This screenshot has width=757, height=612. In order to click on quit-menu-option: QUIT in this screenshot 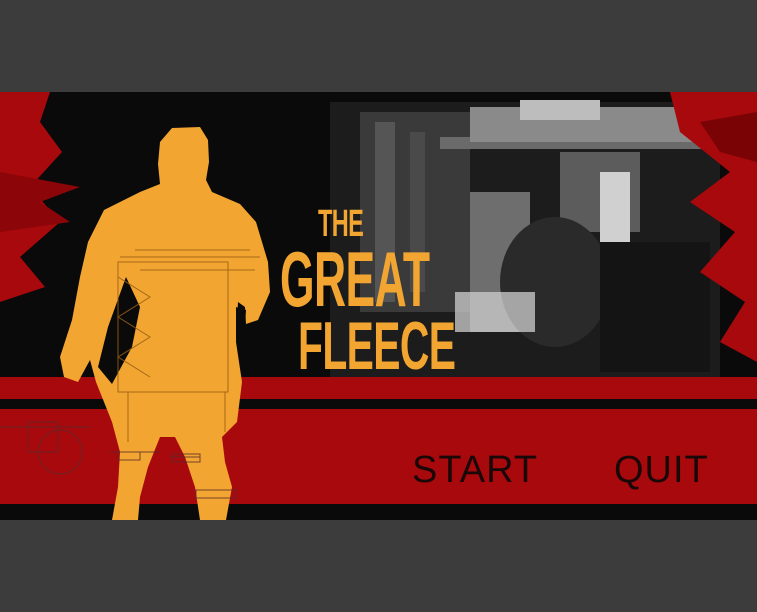, I will do `click(661, 470)`.